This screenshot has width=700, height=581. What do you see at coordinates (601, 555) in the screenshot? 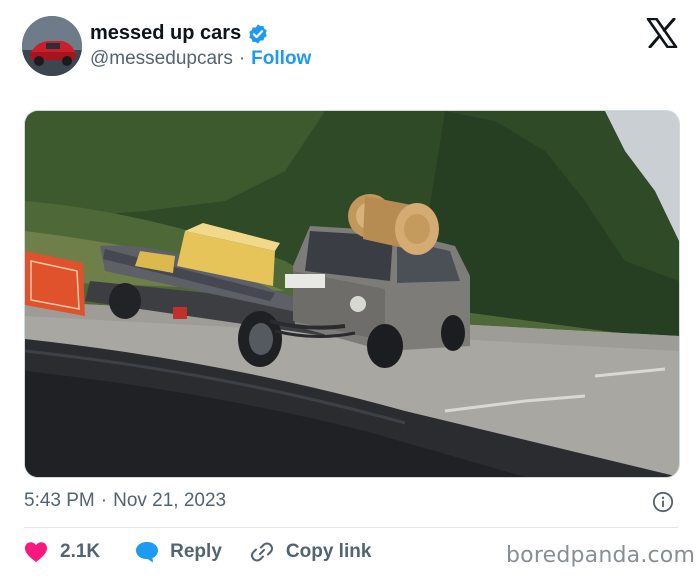
I see `watermark: boredpanda.com` at bounding box center [601, 555].